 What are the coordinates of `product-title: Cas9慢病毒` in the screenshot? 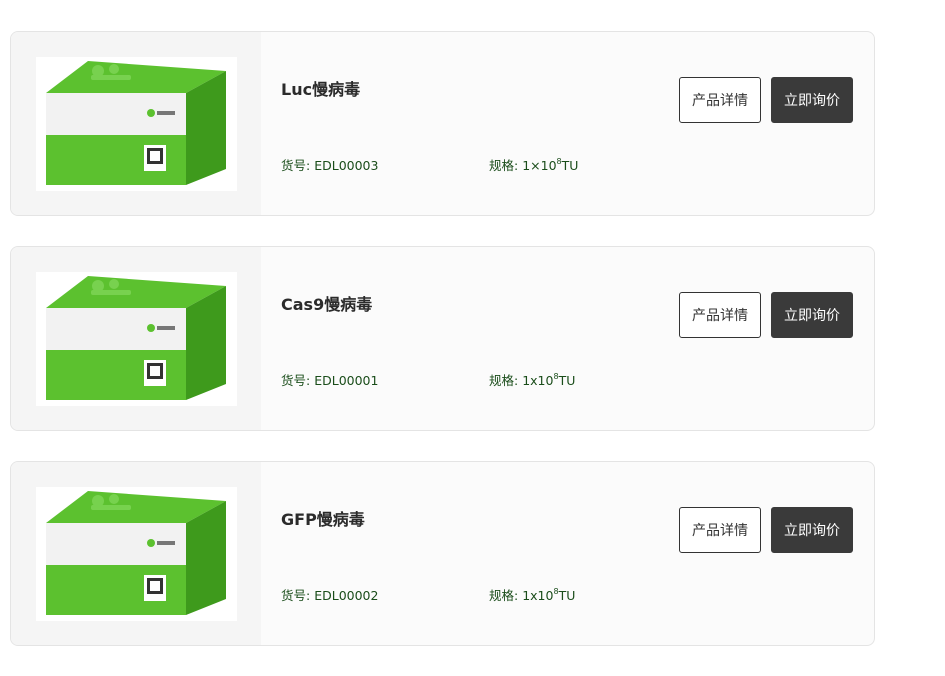 It's located at (326, 303).